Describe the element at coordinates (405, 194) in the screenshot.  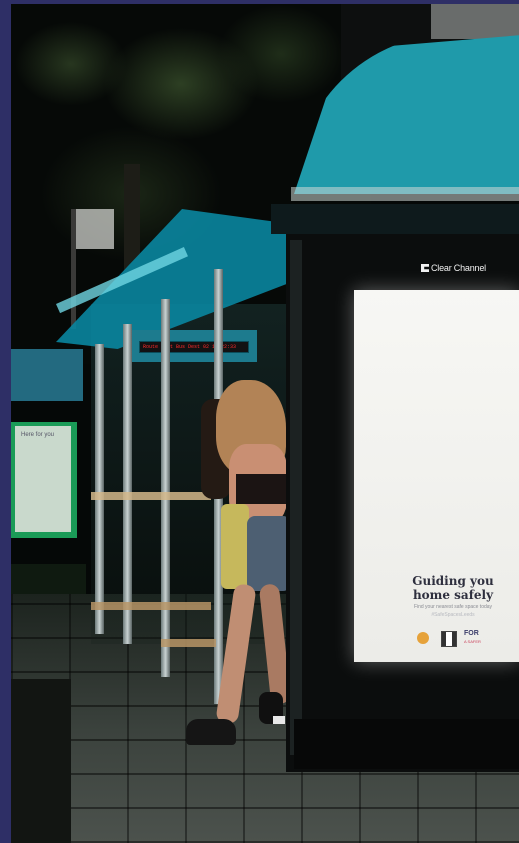
I see `canopy-light-strip` at that location.